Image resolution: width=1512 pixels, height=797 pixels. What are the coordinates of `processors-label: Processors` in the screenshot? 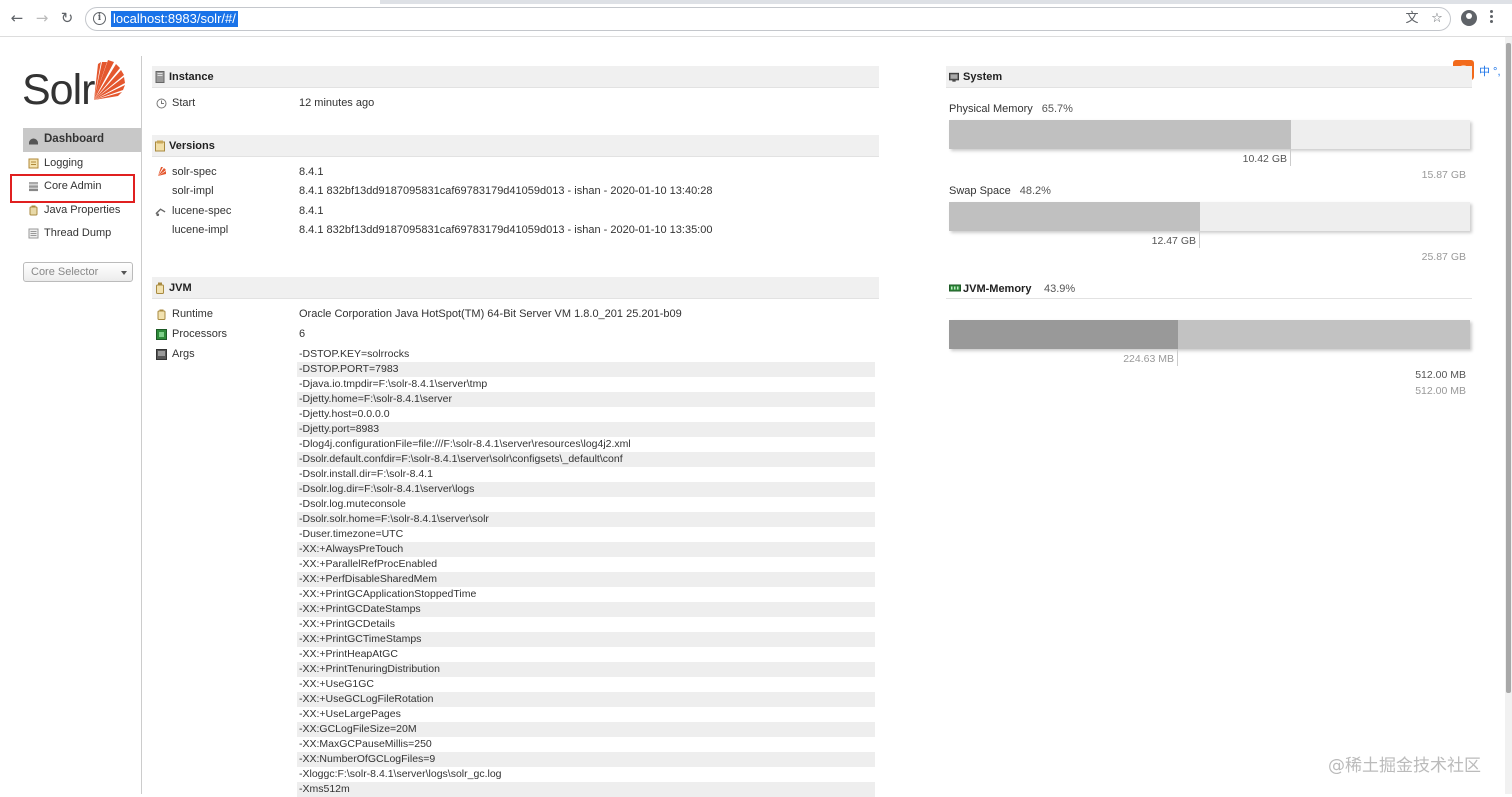 It's located at (200, 334).